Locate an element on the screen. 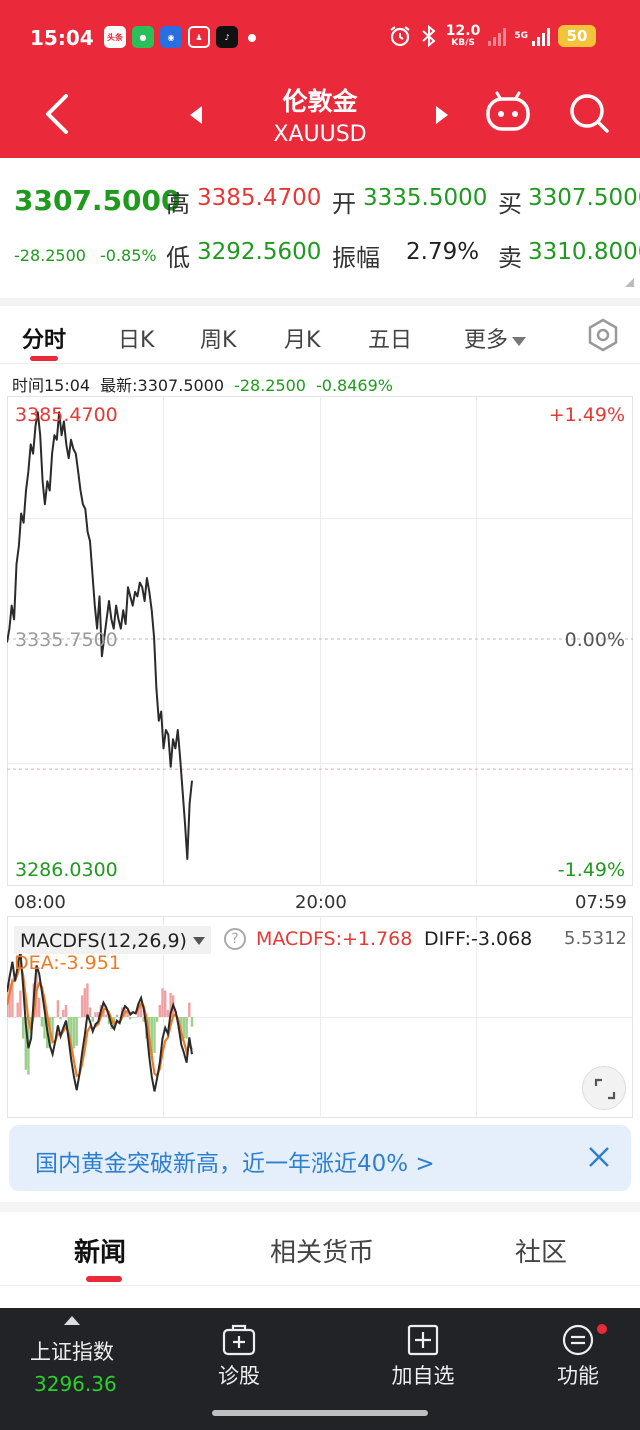 The height and width of the screenshot is (1430, 640). chart-change: -28.2500 is located at coordinates (270, 385).